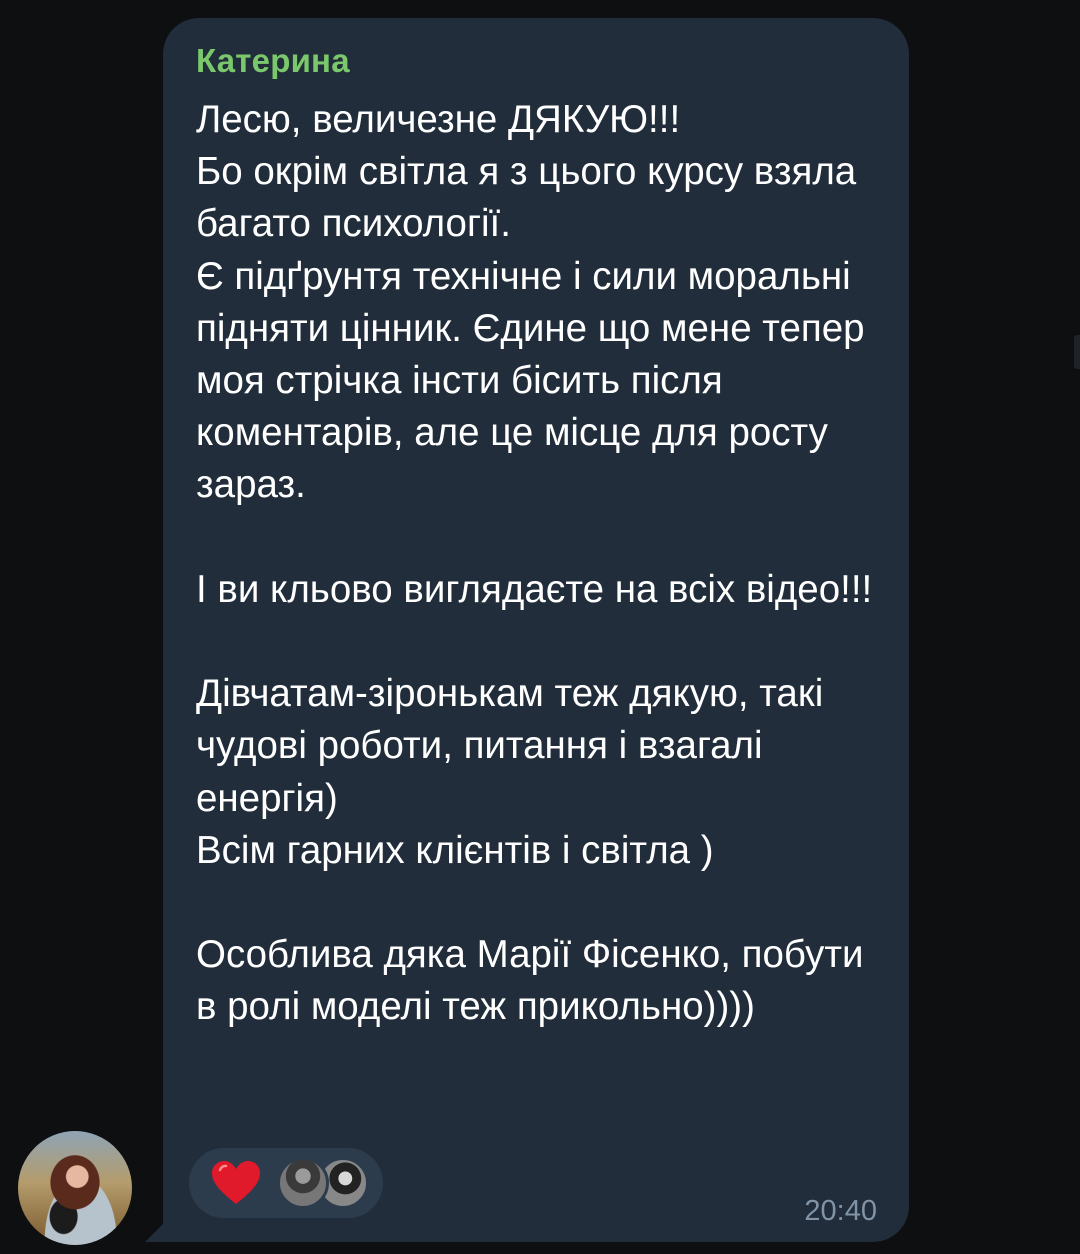 The height and width of the screenshot is (1254, 1080). I want to click on sender-name: Катерина, so click(273, 61).